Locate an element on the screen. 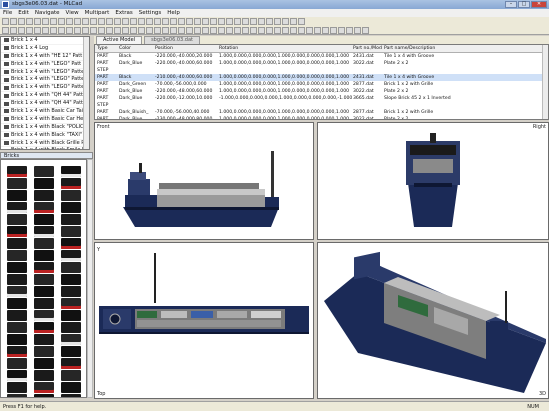 The width and height of the screenshot is (549, 411). part-list-item: Brick 1 x 4 is located at coordinates (45, 41).